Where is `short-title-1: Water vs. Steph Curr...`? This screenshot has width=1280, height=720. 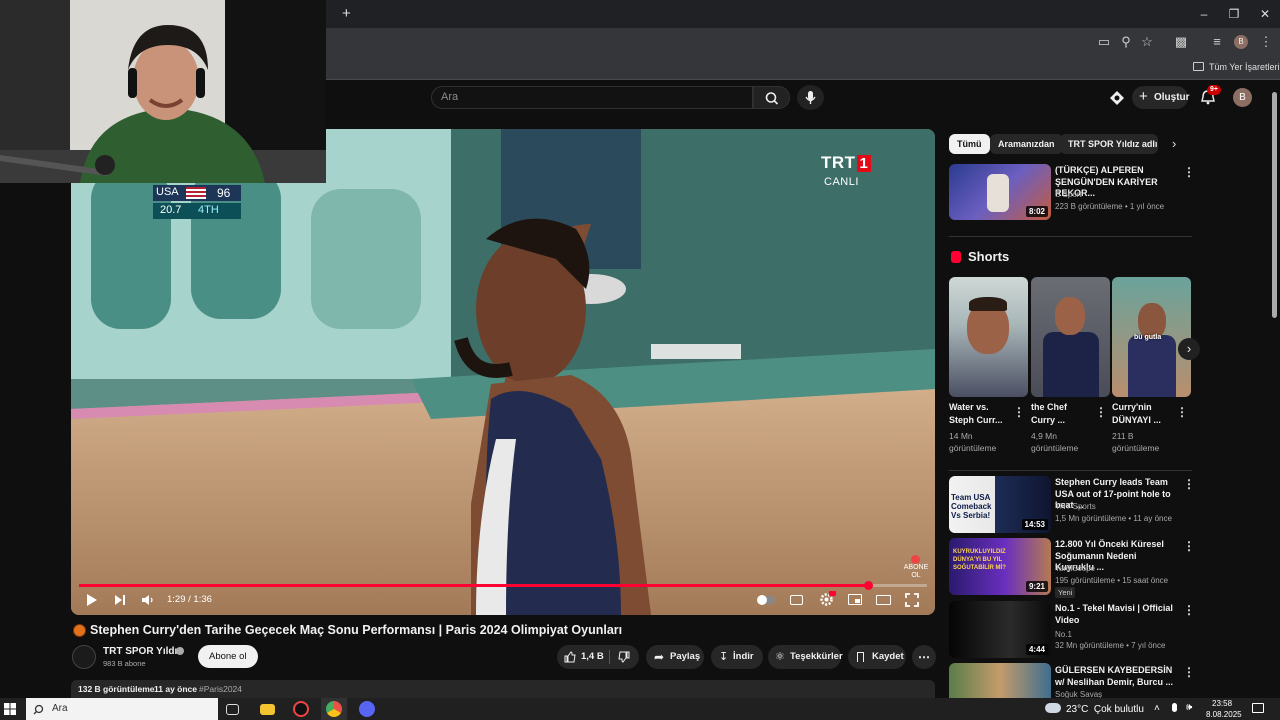
short-title-1: Water vs. Steph Curr... is located at coordinates (979, 414).